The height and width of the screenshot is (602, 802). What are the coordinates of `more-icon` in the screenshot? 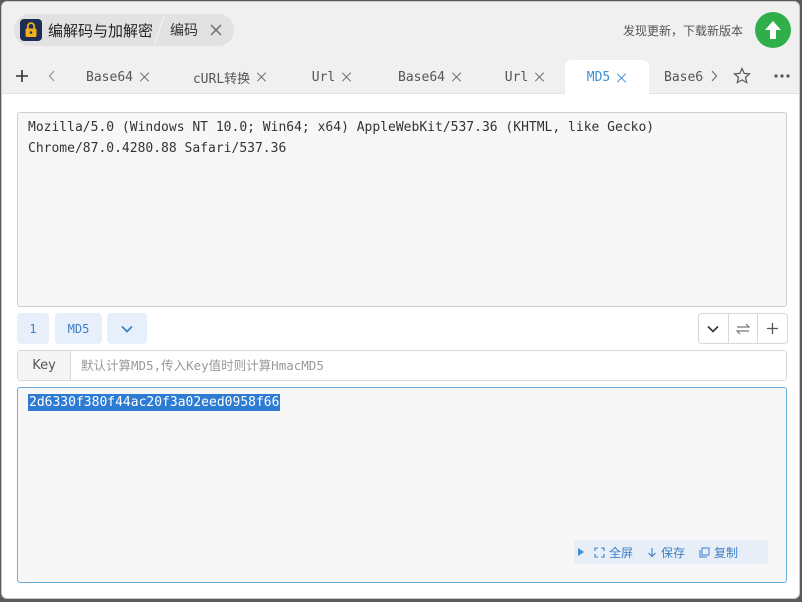 It's located at (782, 76).